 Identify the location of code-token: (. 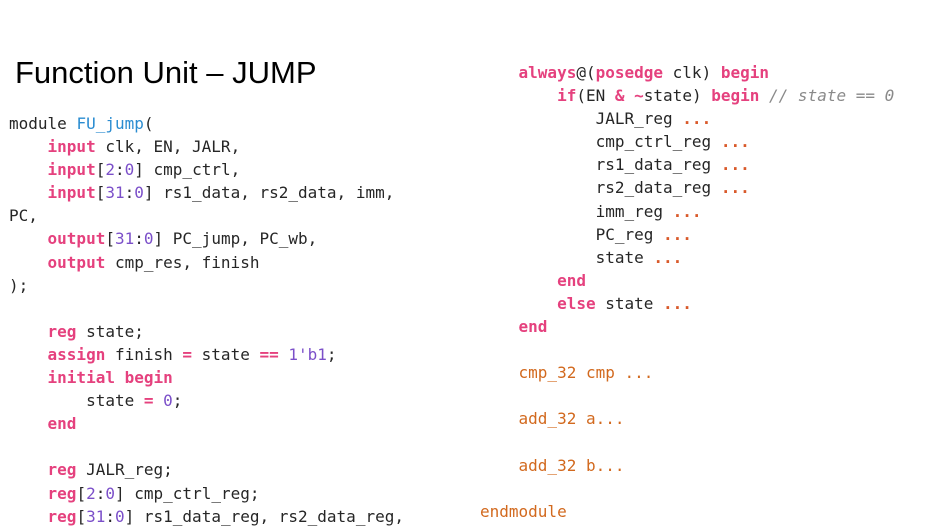
(148, 123).